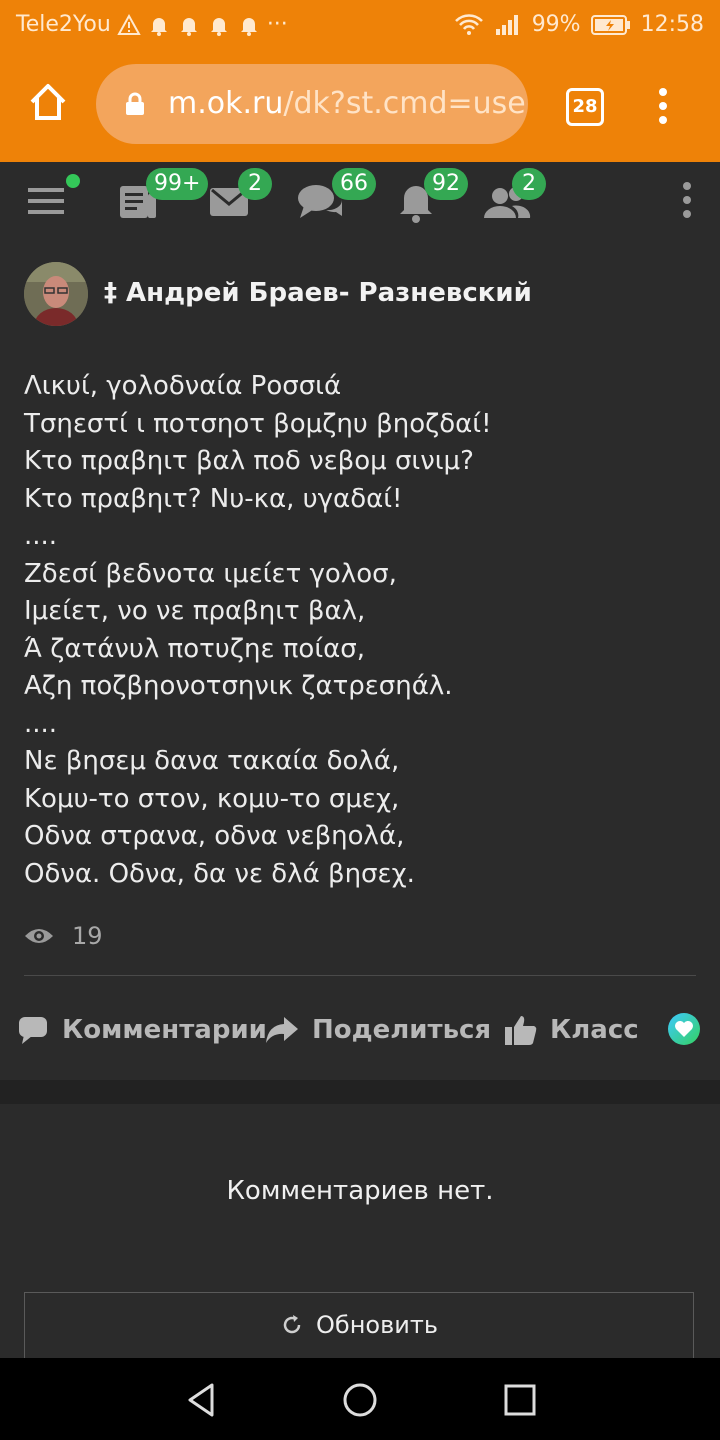 The width and height of the screenshot is (720, 1440). Describe the element at coordinates (238, 686) in the screenshot. I see `post-text-line: Αζη ποζβηονοτσηνικ ζατρεσηάλ.` at that location.